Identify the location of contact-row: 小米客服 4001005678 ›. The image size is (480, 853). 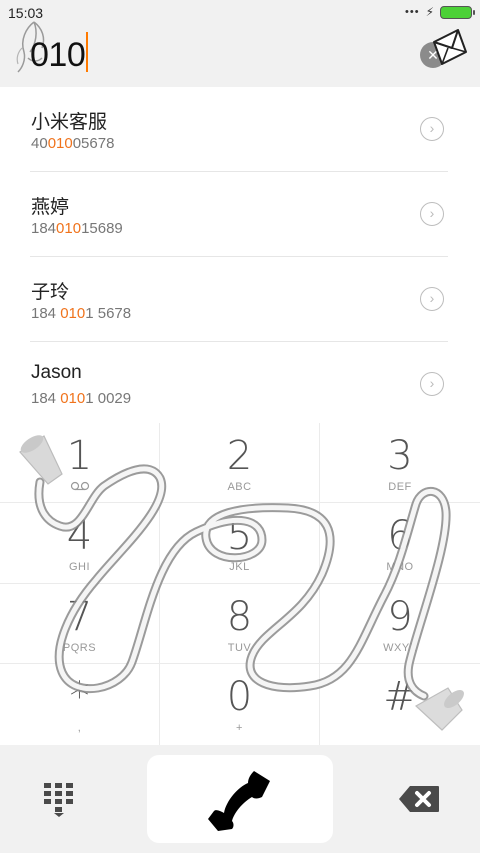
(239, 129).